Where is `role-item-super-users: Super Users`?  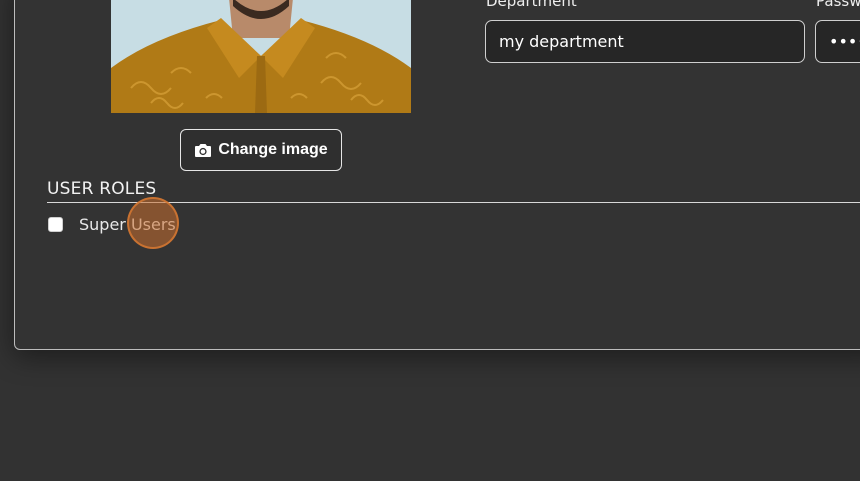 role-item-super-users: Super Users is located at coordinates (111, 224).